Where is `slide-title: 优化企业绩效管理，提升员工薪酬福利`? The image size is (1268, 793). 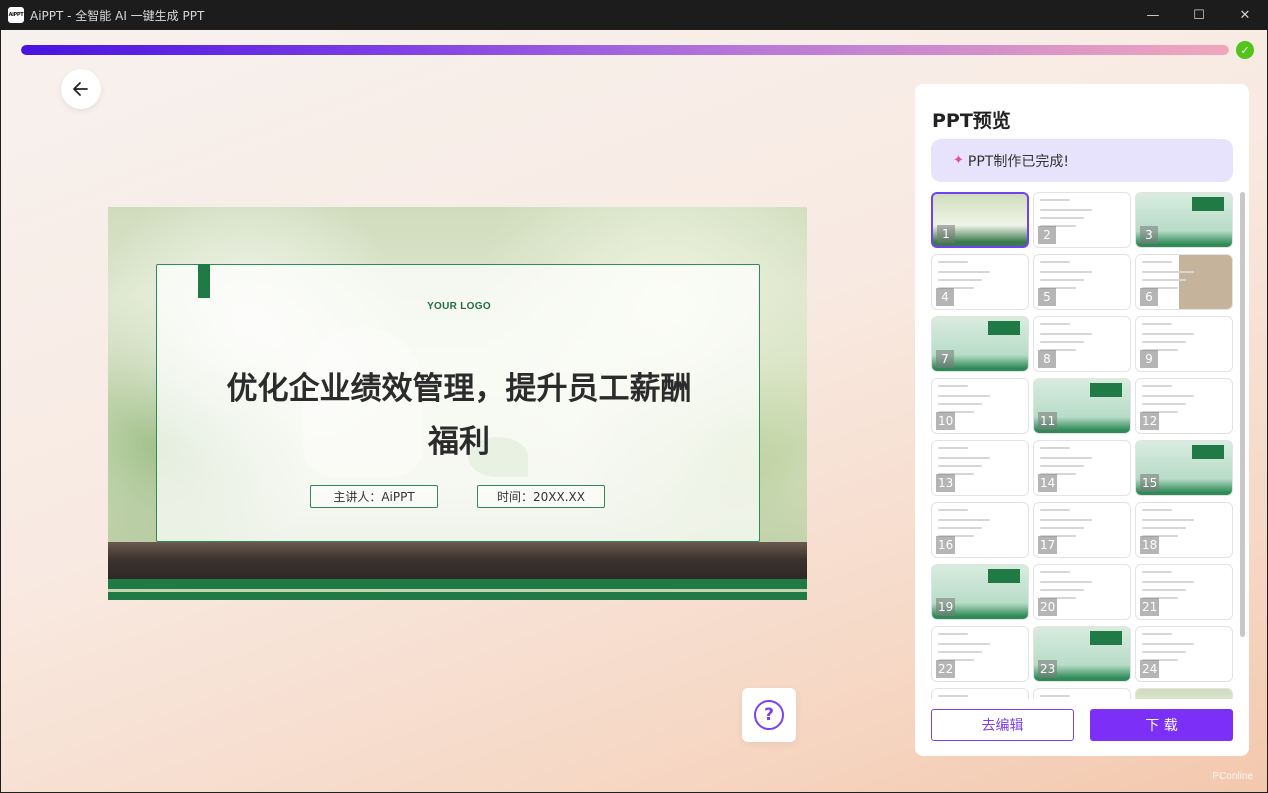
slide-title: 优化企业绩效管理，提升员工薪酬福利 is located at coordinates (459, 415).